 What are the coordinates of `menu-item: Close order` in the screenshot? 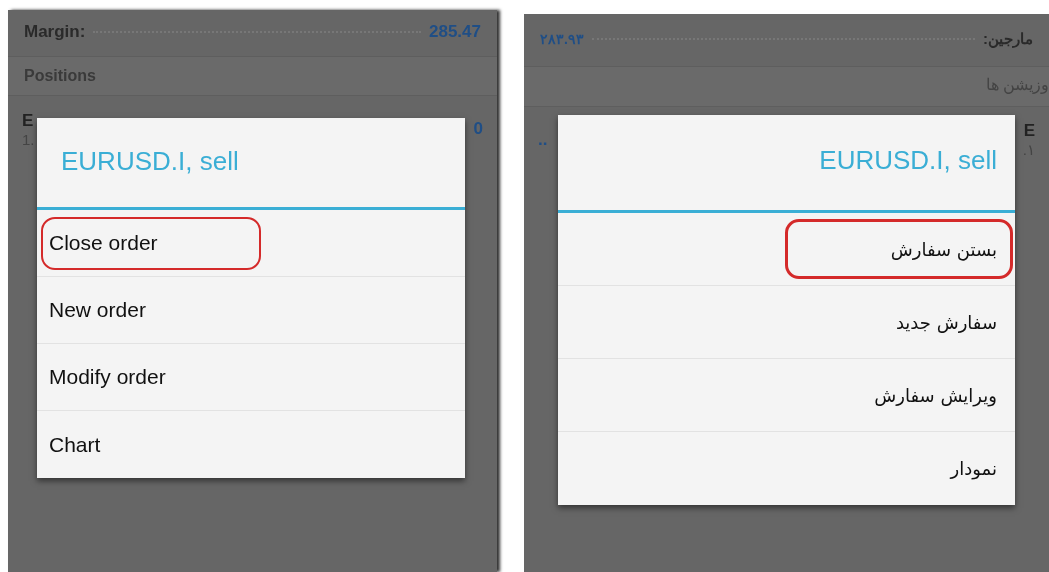 It's located at (251, 243).